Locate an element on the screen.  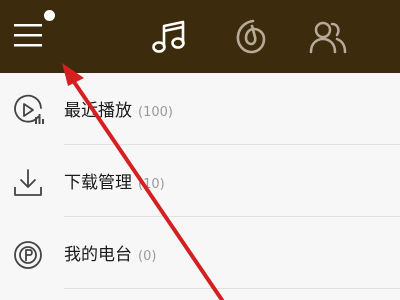
notification-dot is located at coordinates (49, 15).